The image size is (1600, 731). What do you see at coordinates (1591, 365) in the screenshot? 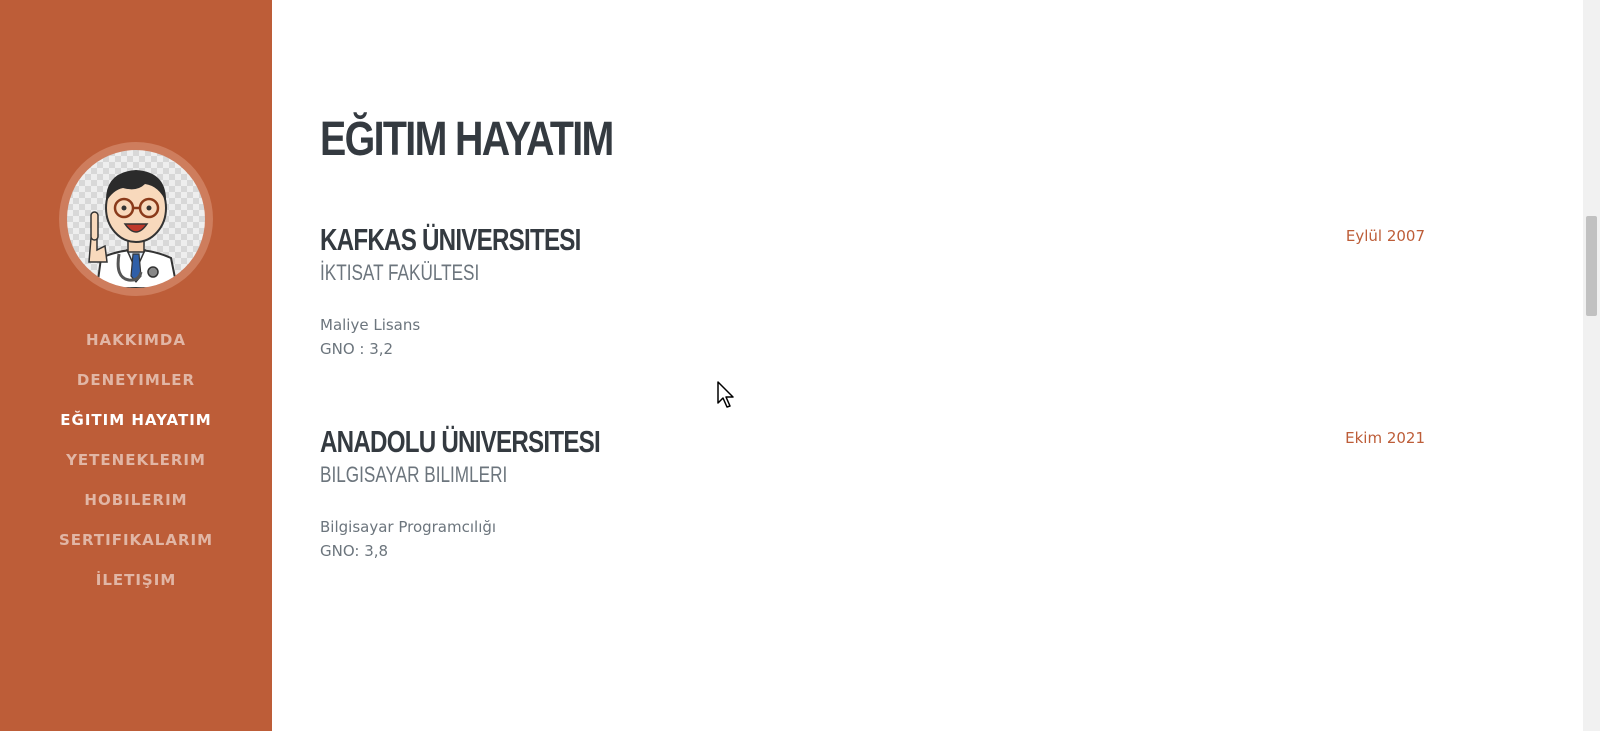
I see `vertical-scrollbar` at bounding box center [1591, 365].